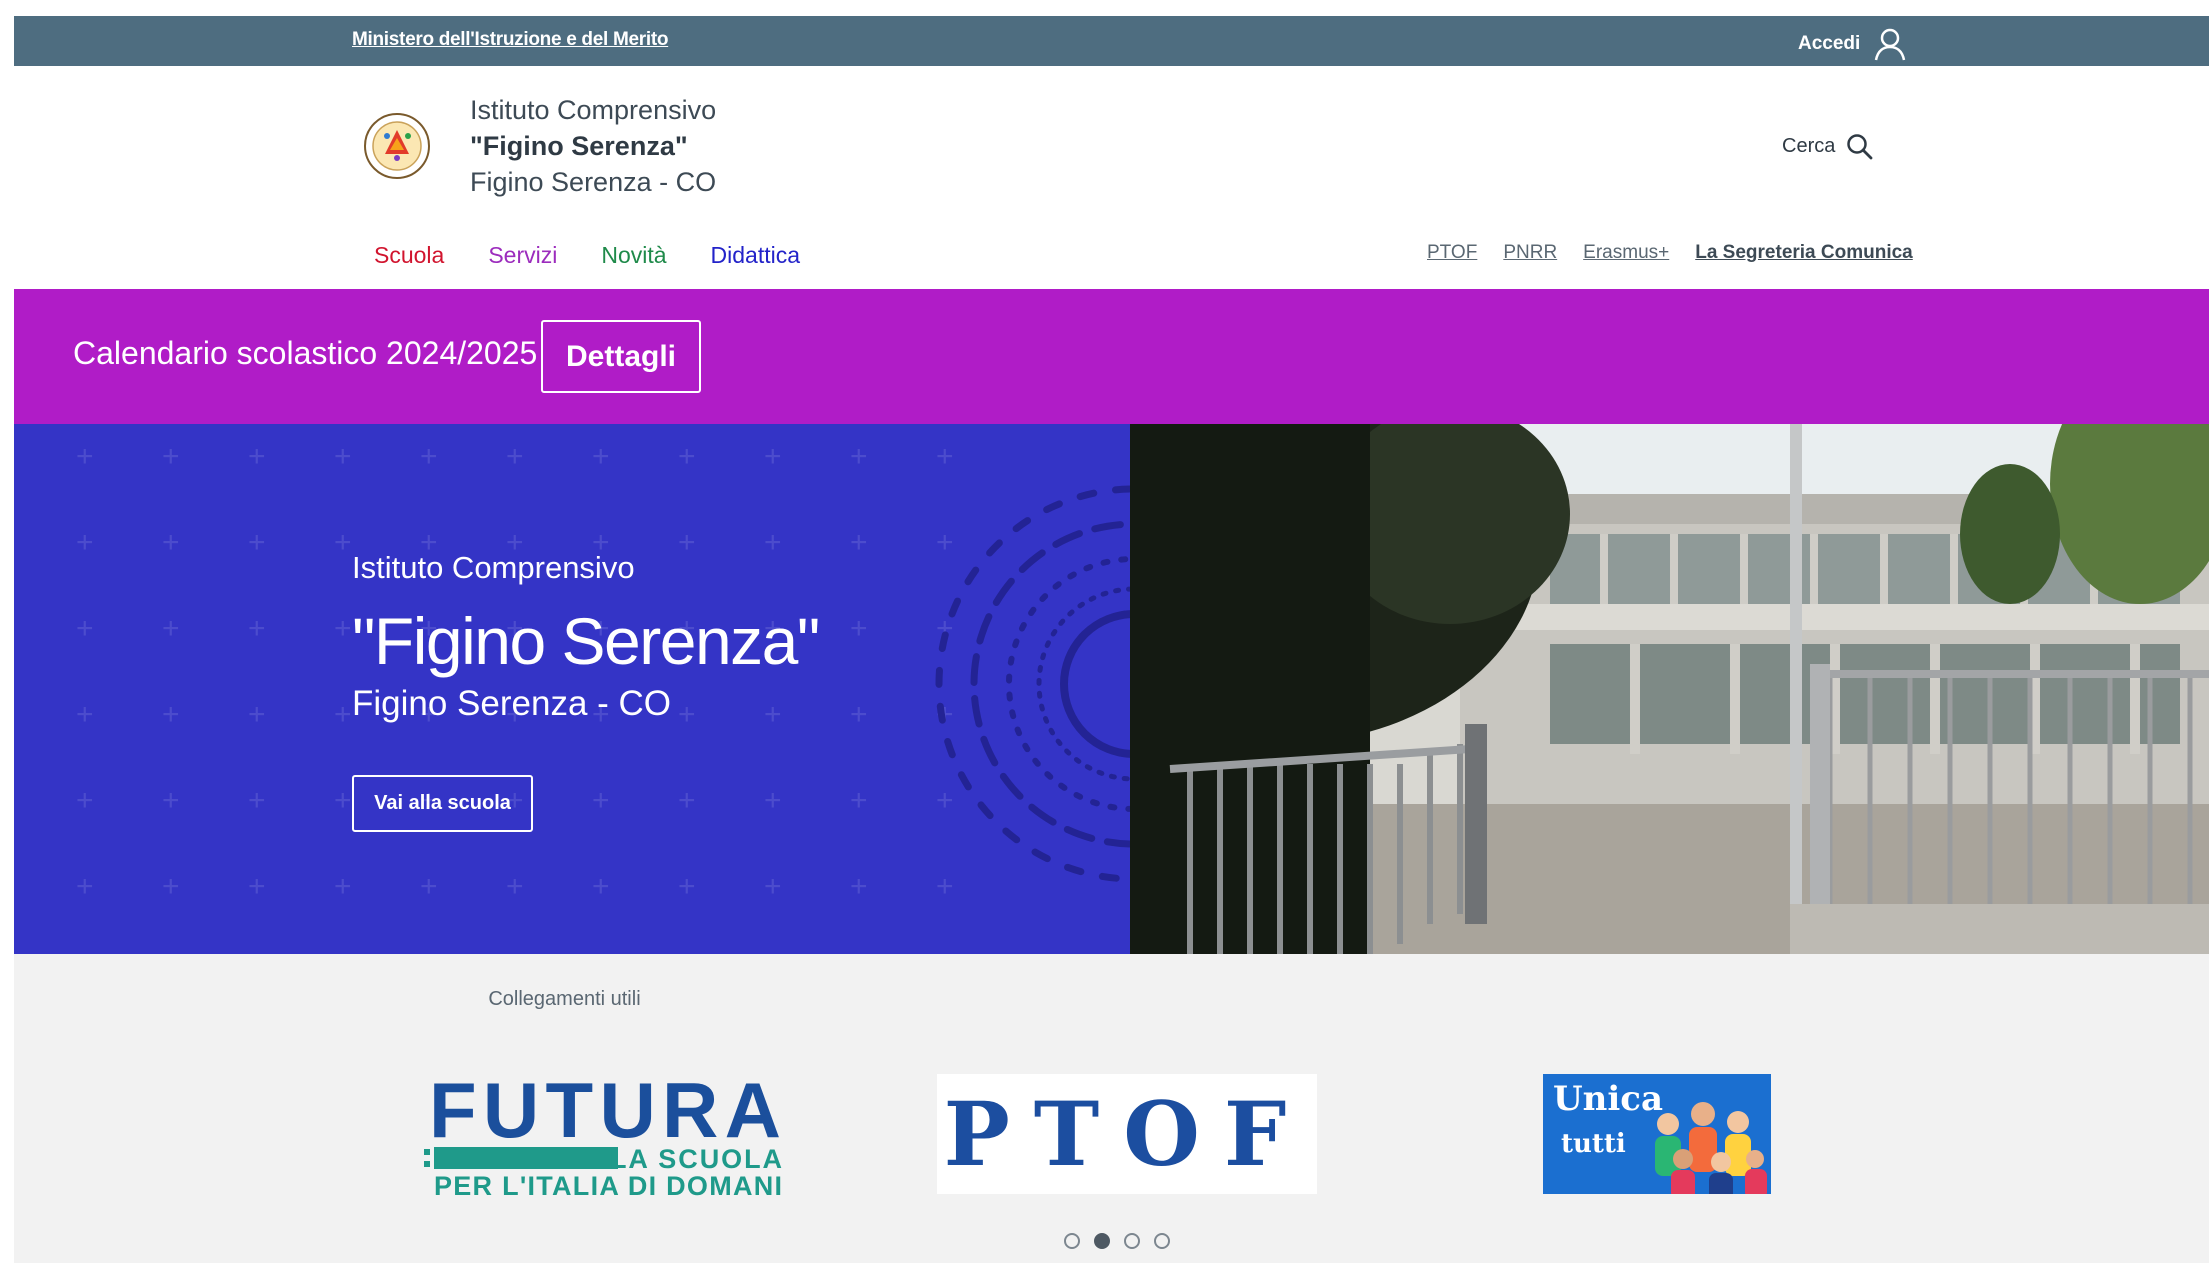  Describe the element at coordinates (1860, 147) in the screenshot. I see `search-icon` at that location.